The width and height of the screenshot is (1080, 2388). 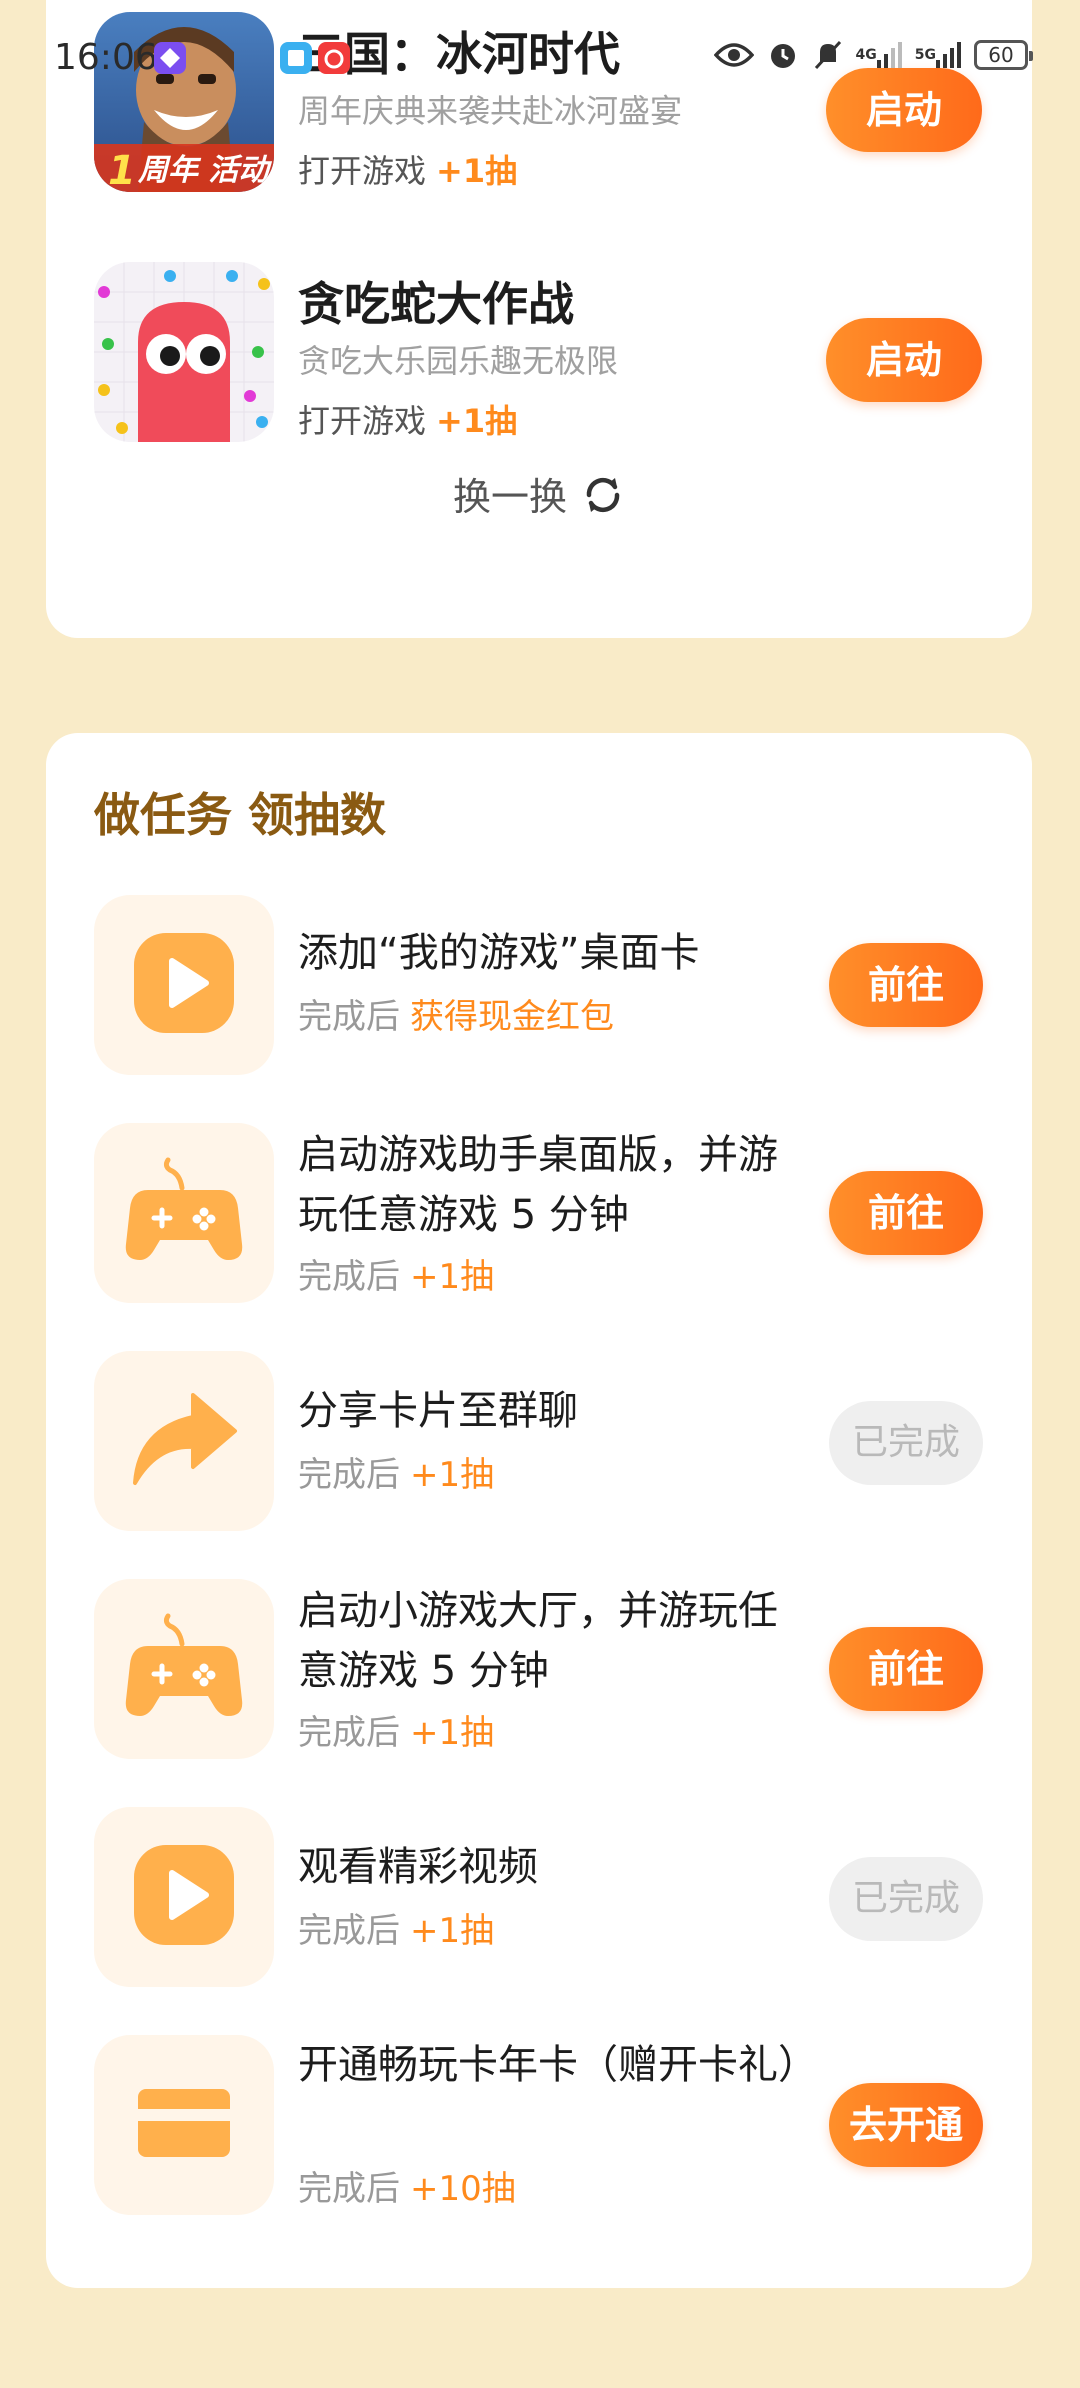 I want to click on card-icon, so click(x=184, y=2125).